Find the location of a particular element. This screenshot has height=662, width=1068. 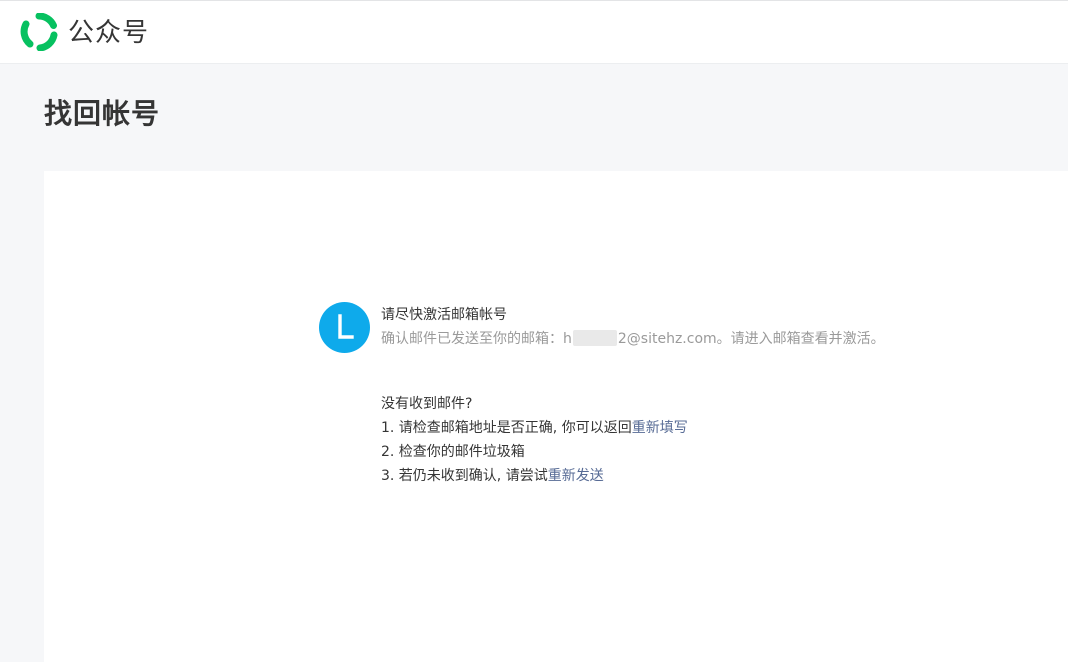

help-item-3: 3. 若仍未收到确认, 请尝试重新发送 is located at coordinates (534, 476).